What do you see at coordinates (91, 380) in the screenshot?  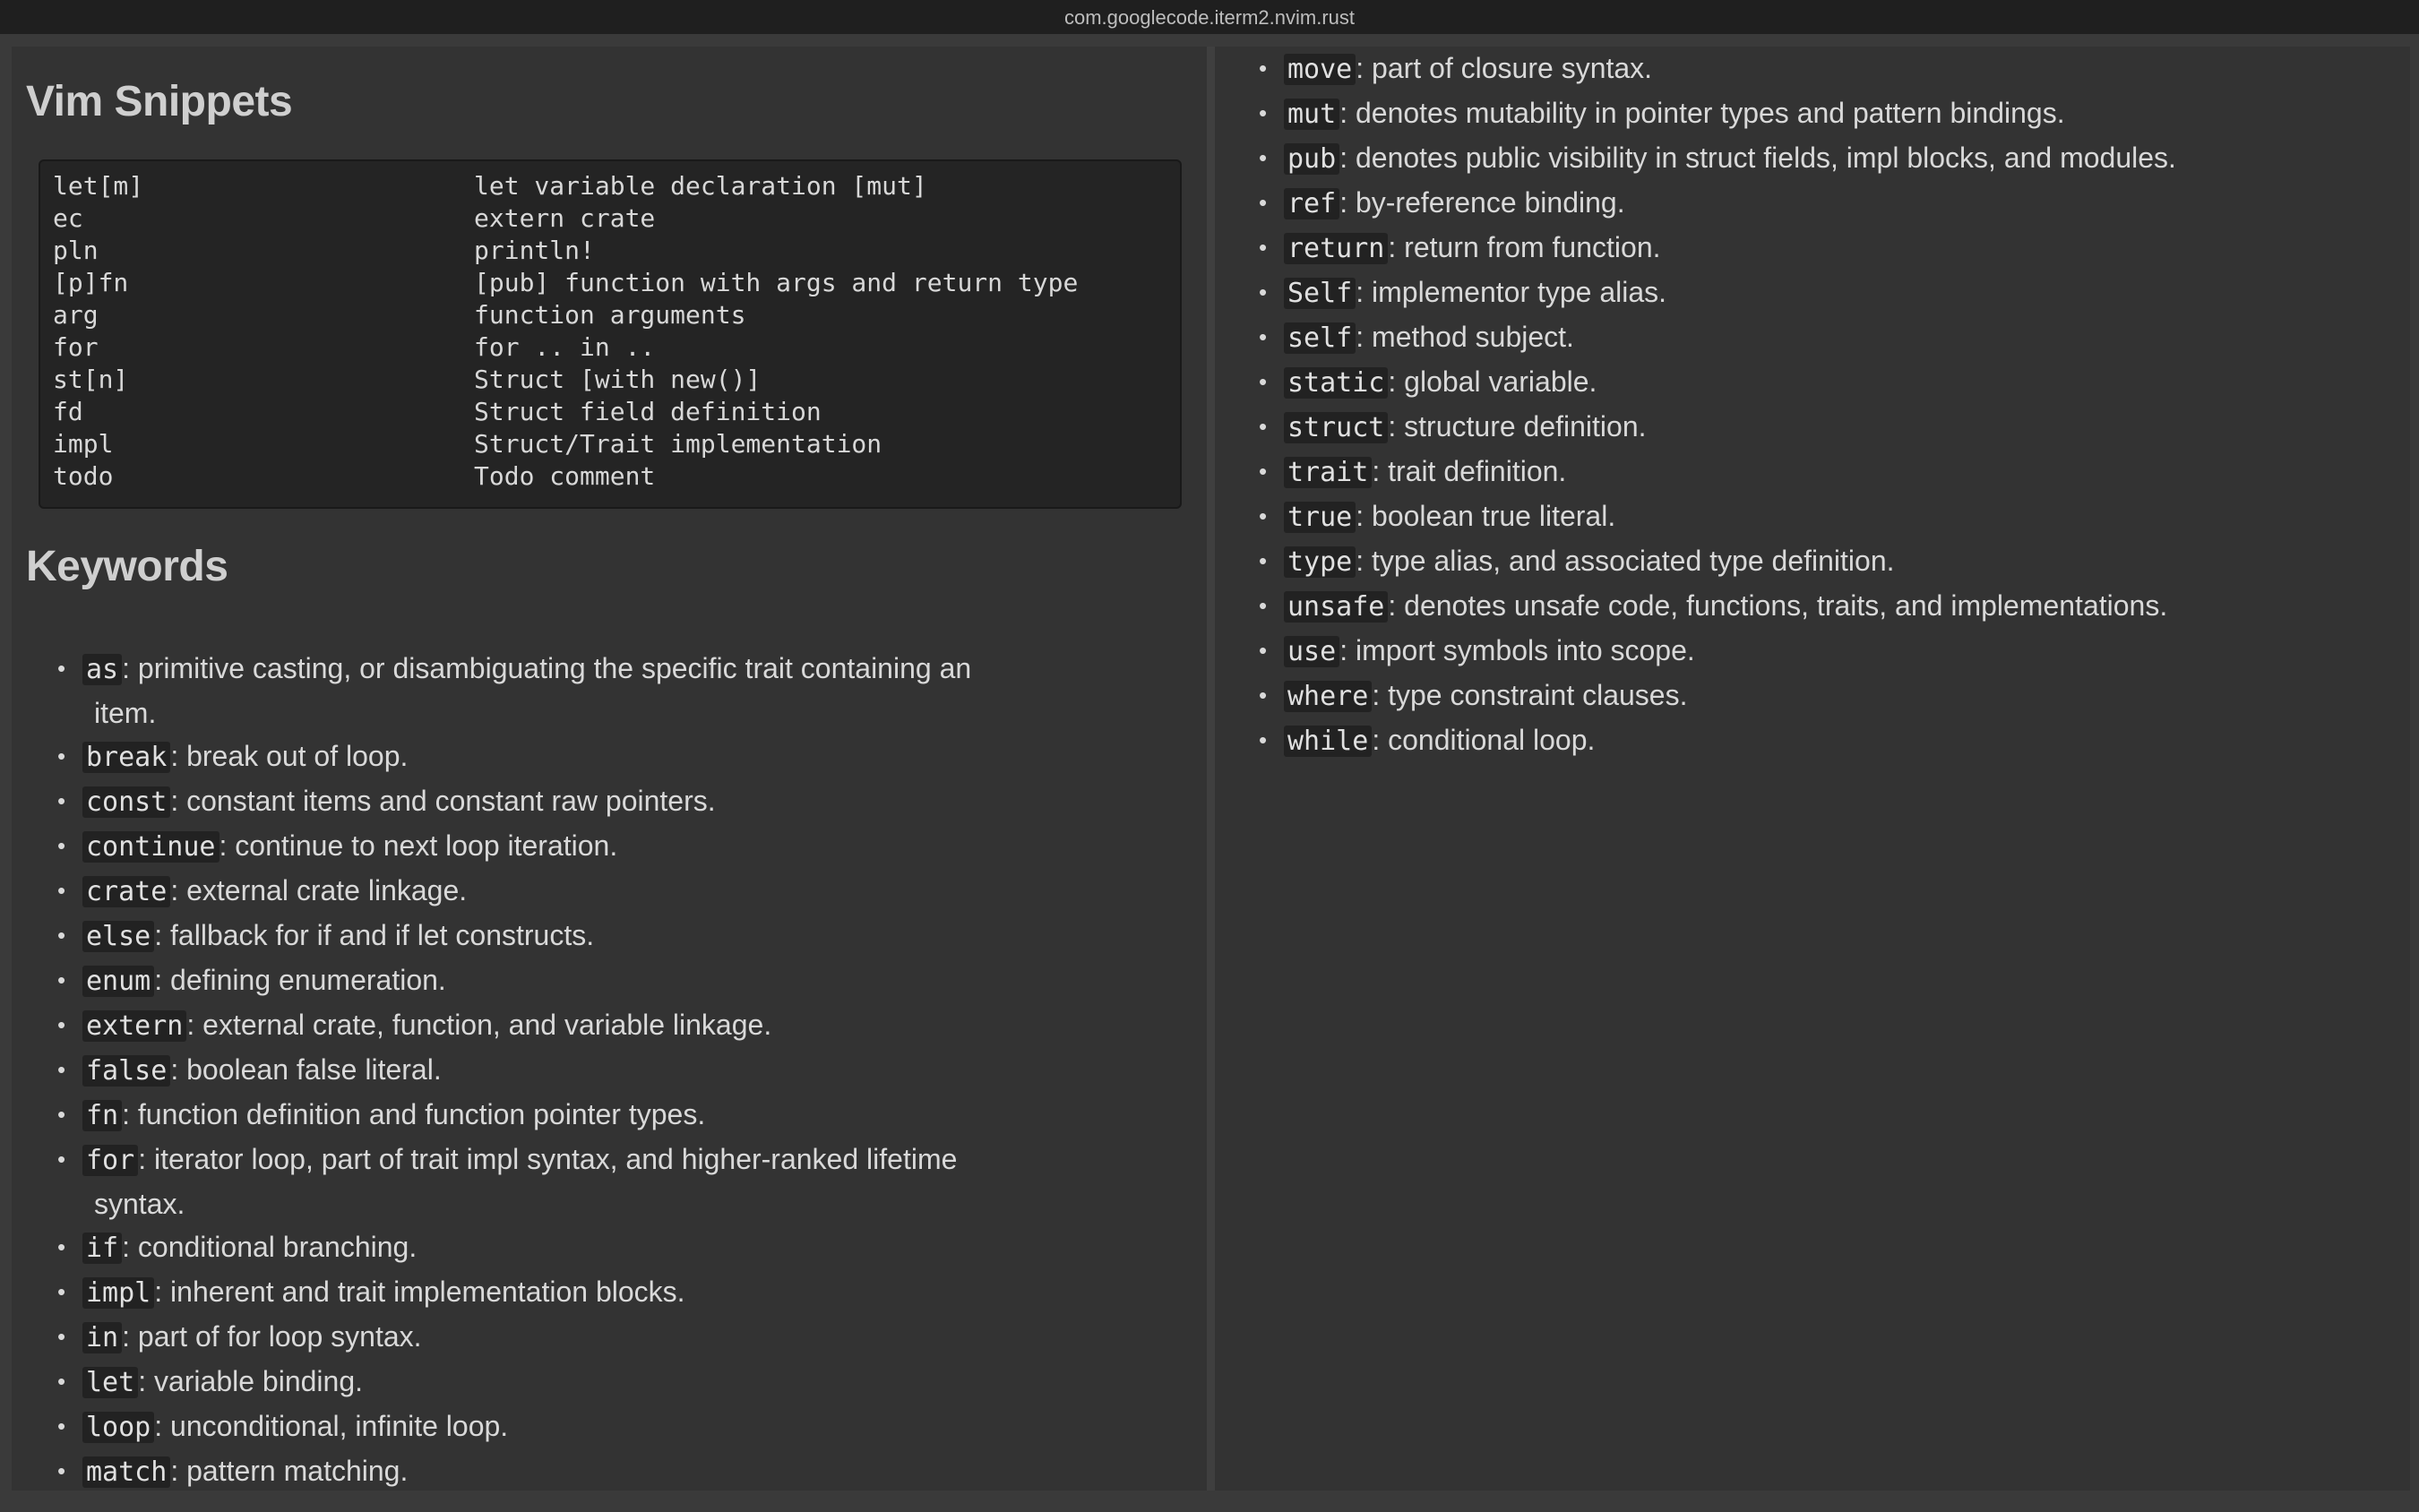 I see `snippet-trigger: st[n]` at bounding box center [91, 380].